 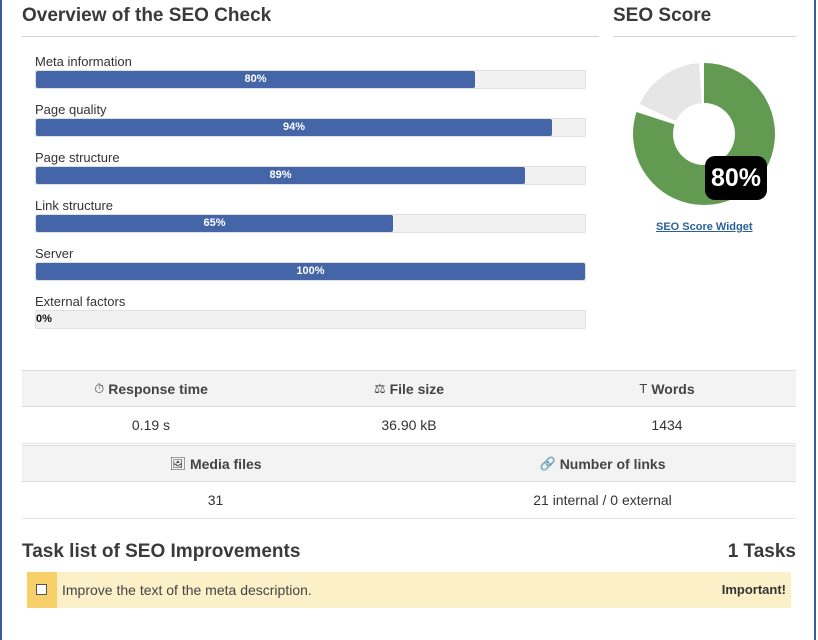 I want to click on stats-header-row-2: 🖼 Media files 🔗 Number of links, so click(x=409, y=463).